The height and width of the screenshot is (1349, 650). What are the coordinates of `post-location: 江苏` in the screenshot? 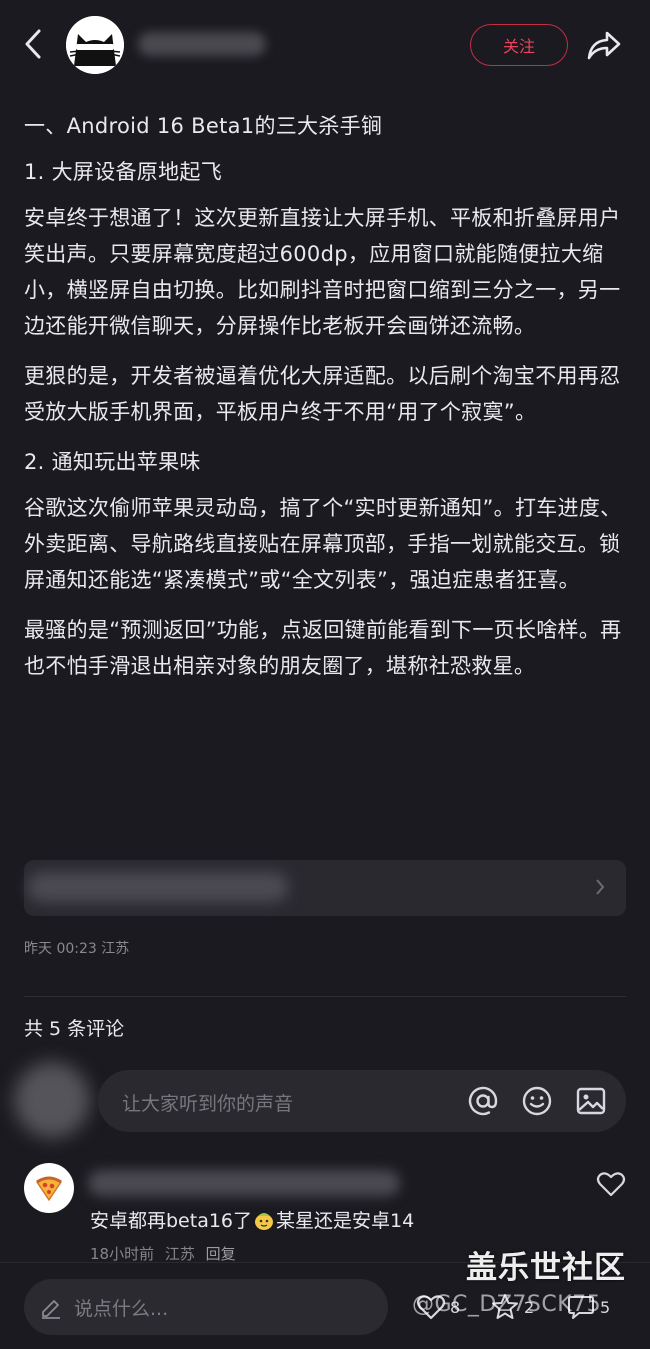 It's located at (115, 949).